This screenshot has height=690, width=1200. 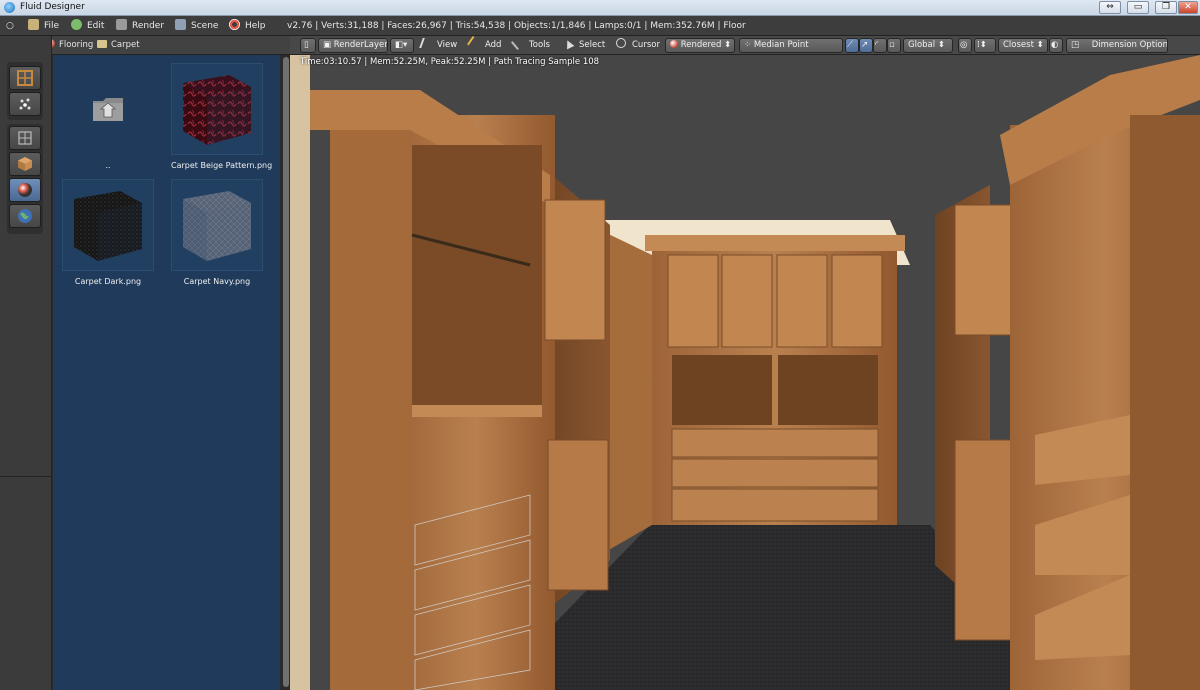 What do you see at coordinates (217, 281) in the screenshot?
I see `file-item-label: Carpet Navy.png` at bounding box center [217, 281].